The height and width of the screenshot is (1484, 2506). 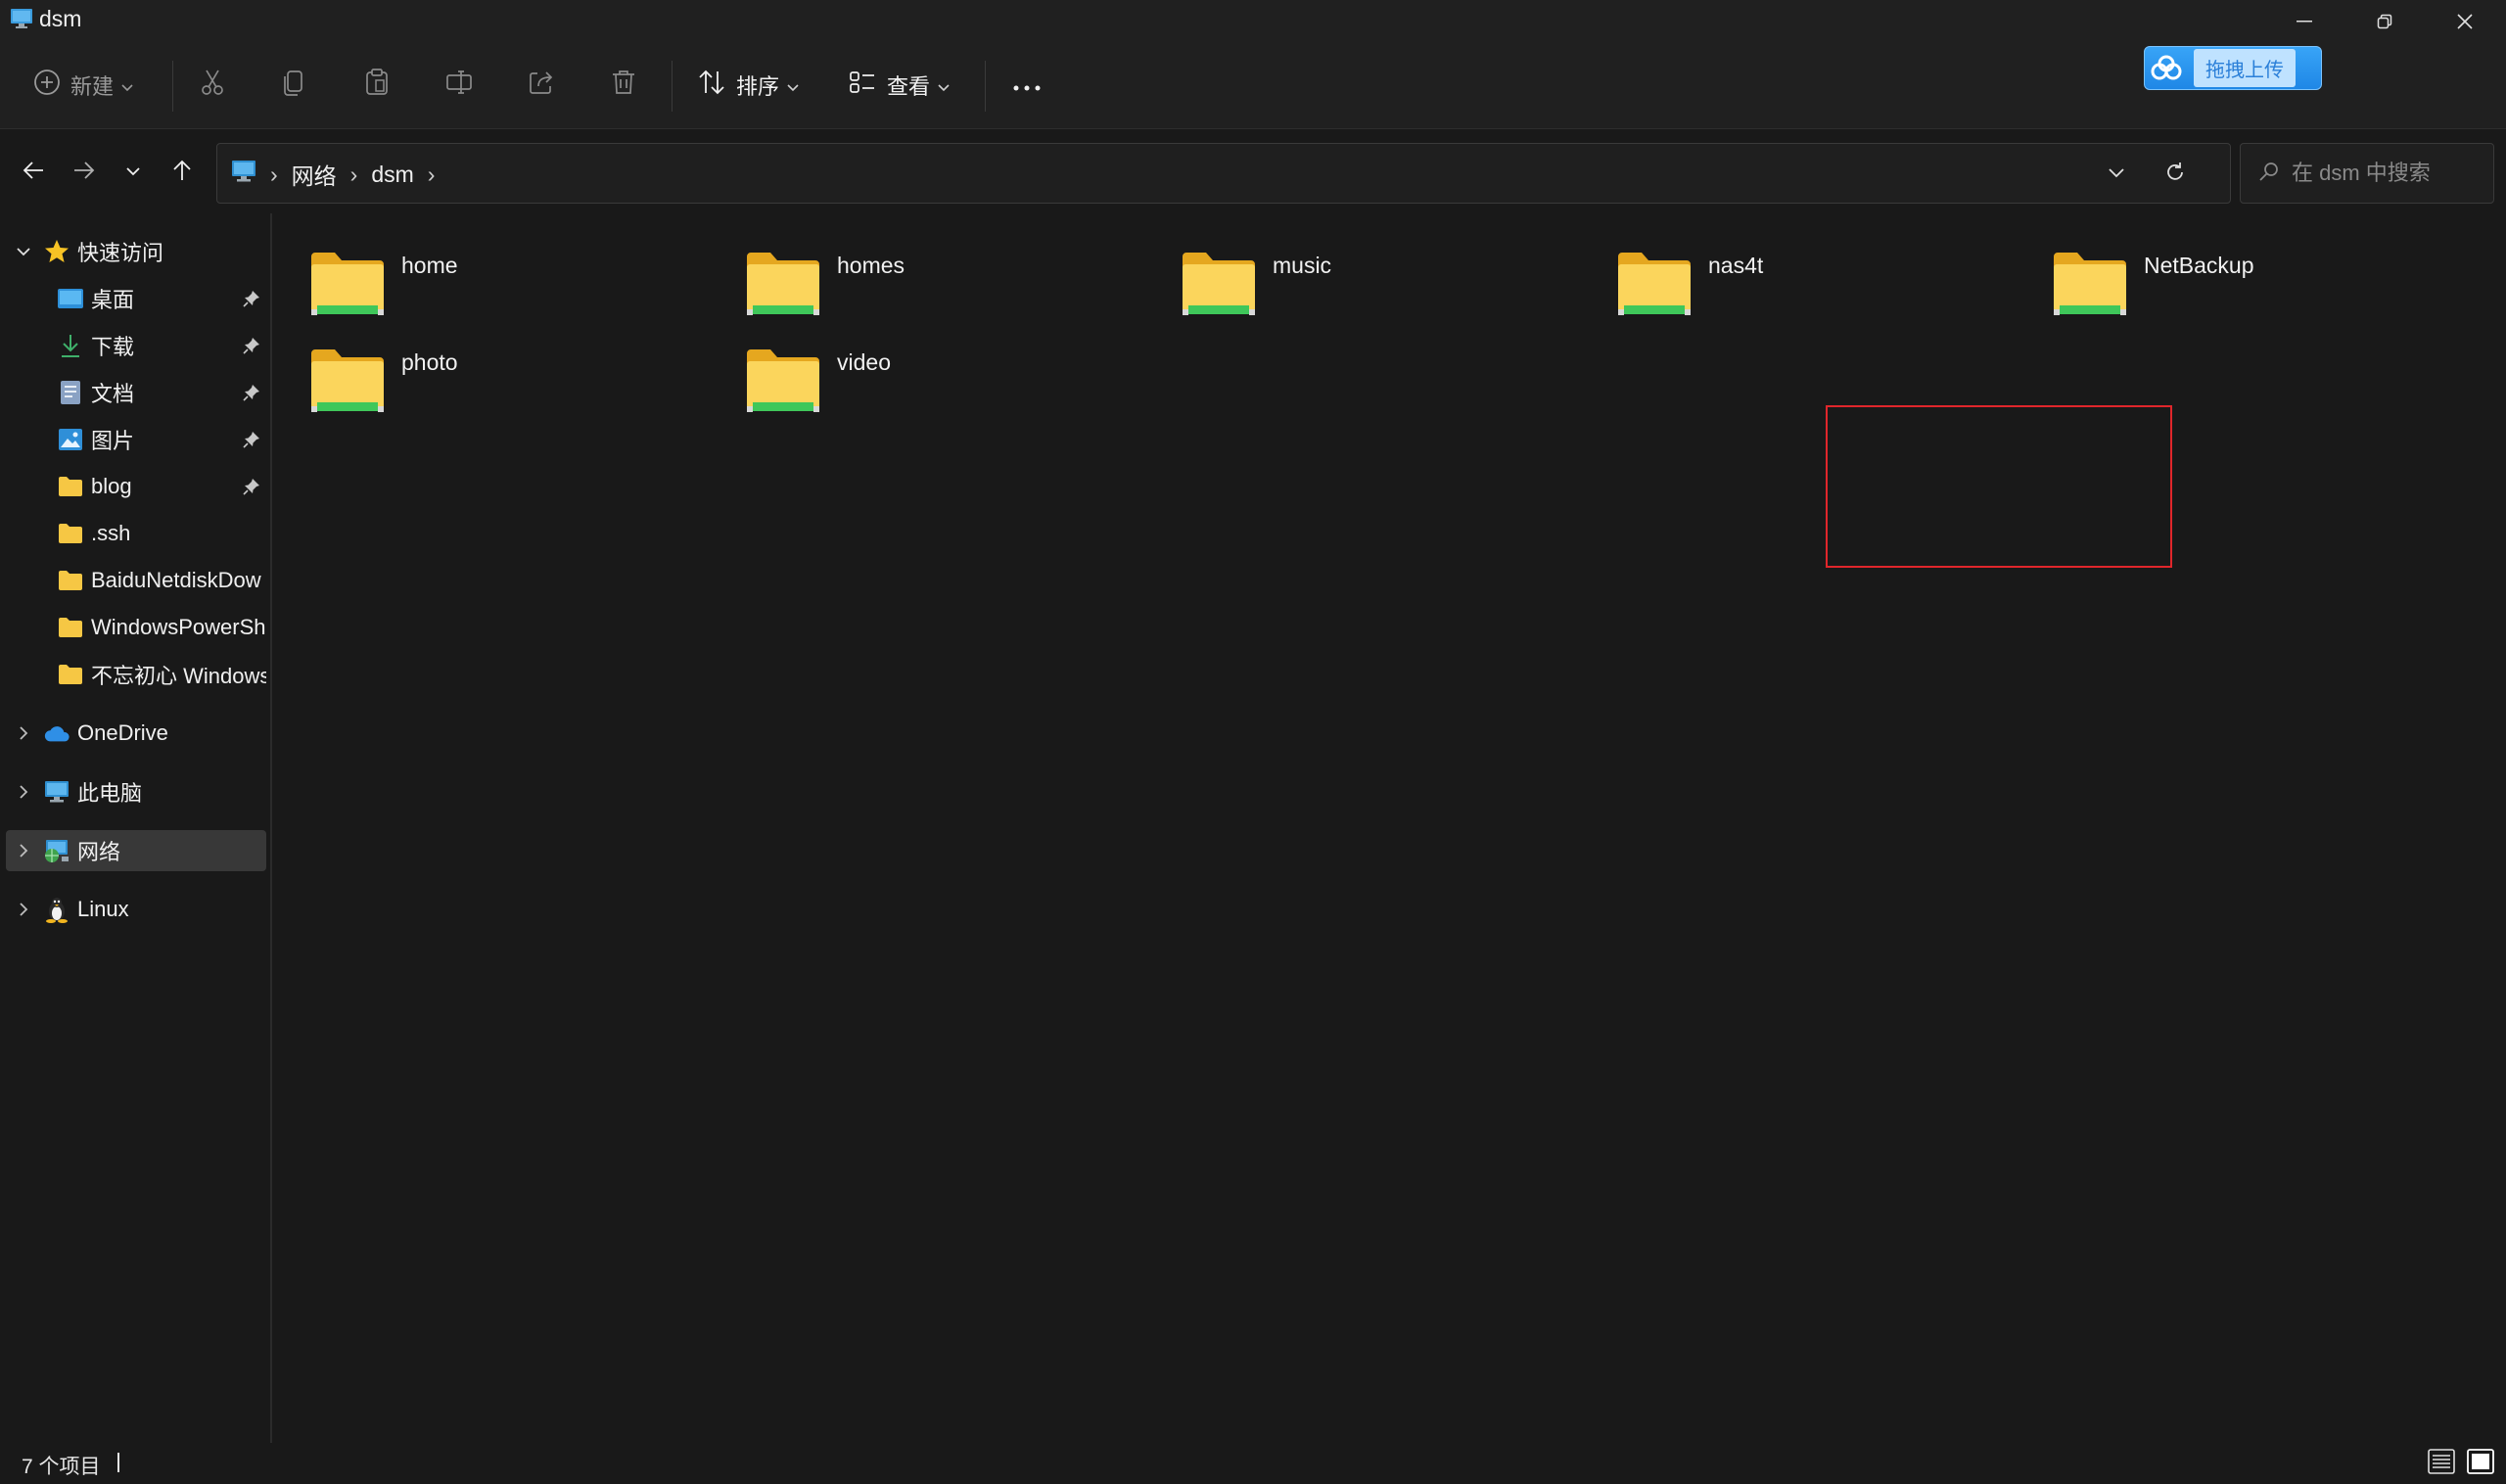 I want to click on copy-icon, so click(x=294, y=85).